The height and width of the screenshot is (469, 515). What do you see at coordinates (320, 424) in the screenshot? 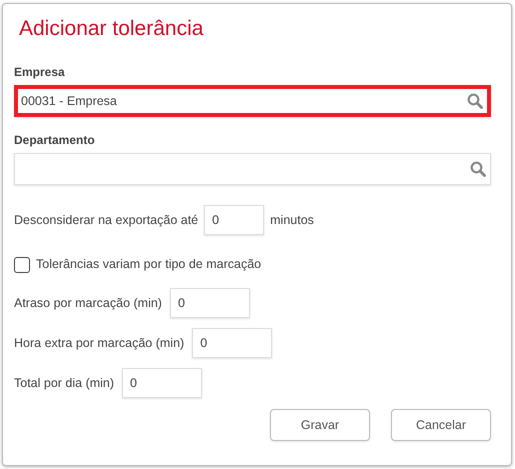
I see `save-button: Gravar` at bounding box center [320, 424].